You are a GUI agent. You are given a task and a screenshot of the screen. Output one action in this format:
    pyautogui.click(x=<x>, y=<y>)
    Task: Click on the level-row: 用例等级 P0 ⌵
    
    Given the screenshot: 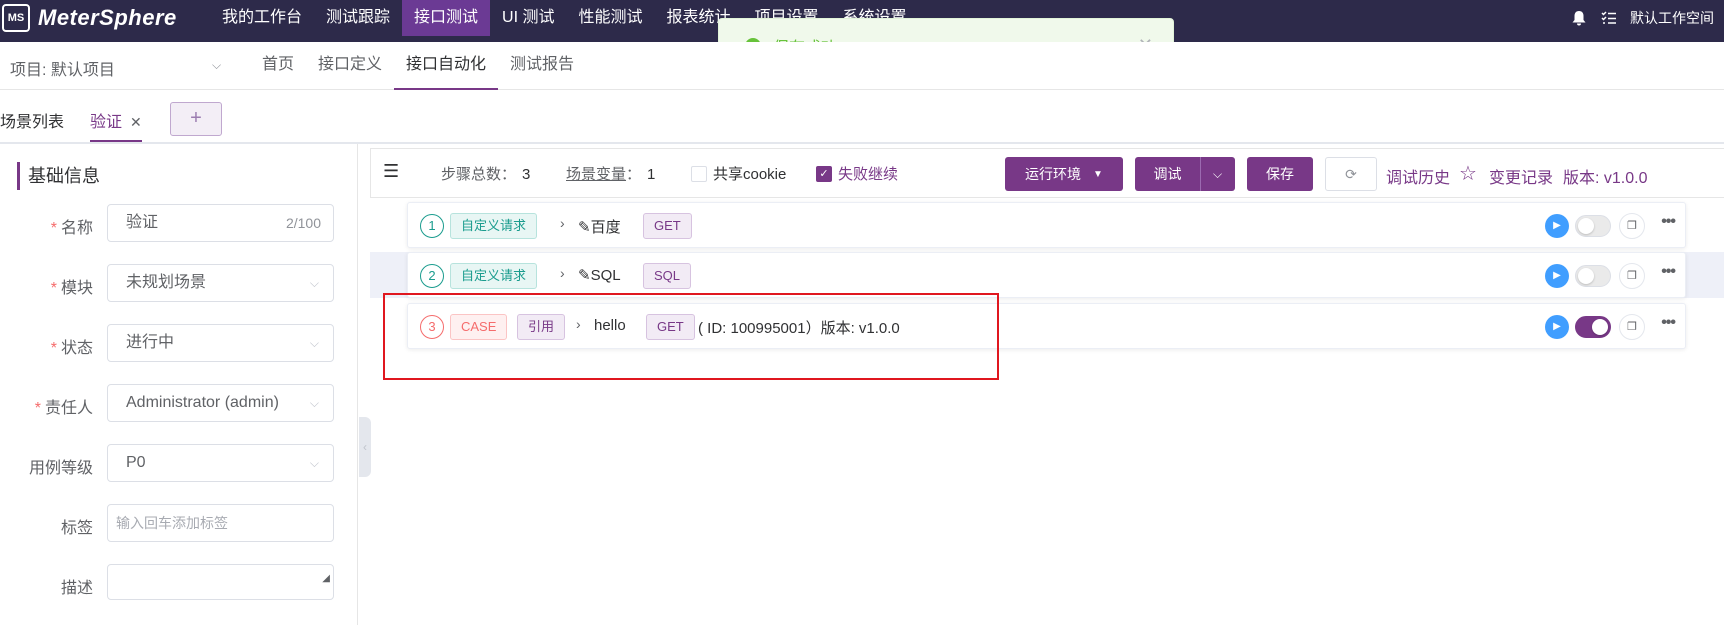 What is the action you would take?
    pyautogui.click(x=179, y=463)
    